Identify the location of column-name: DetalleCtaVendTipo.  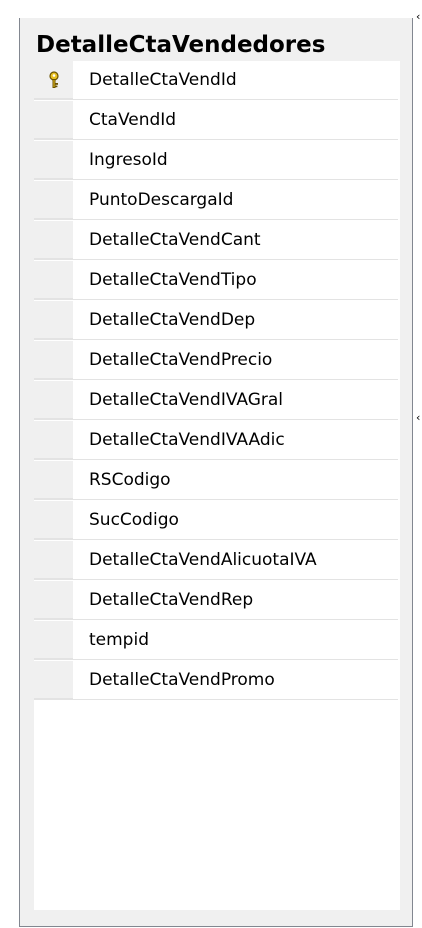
(173, 280).